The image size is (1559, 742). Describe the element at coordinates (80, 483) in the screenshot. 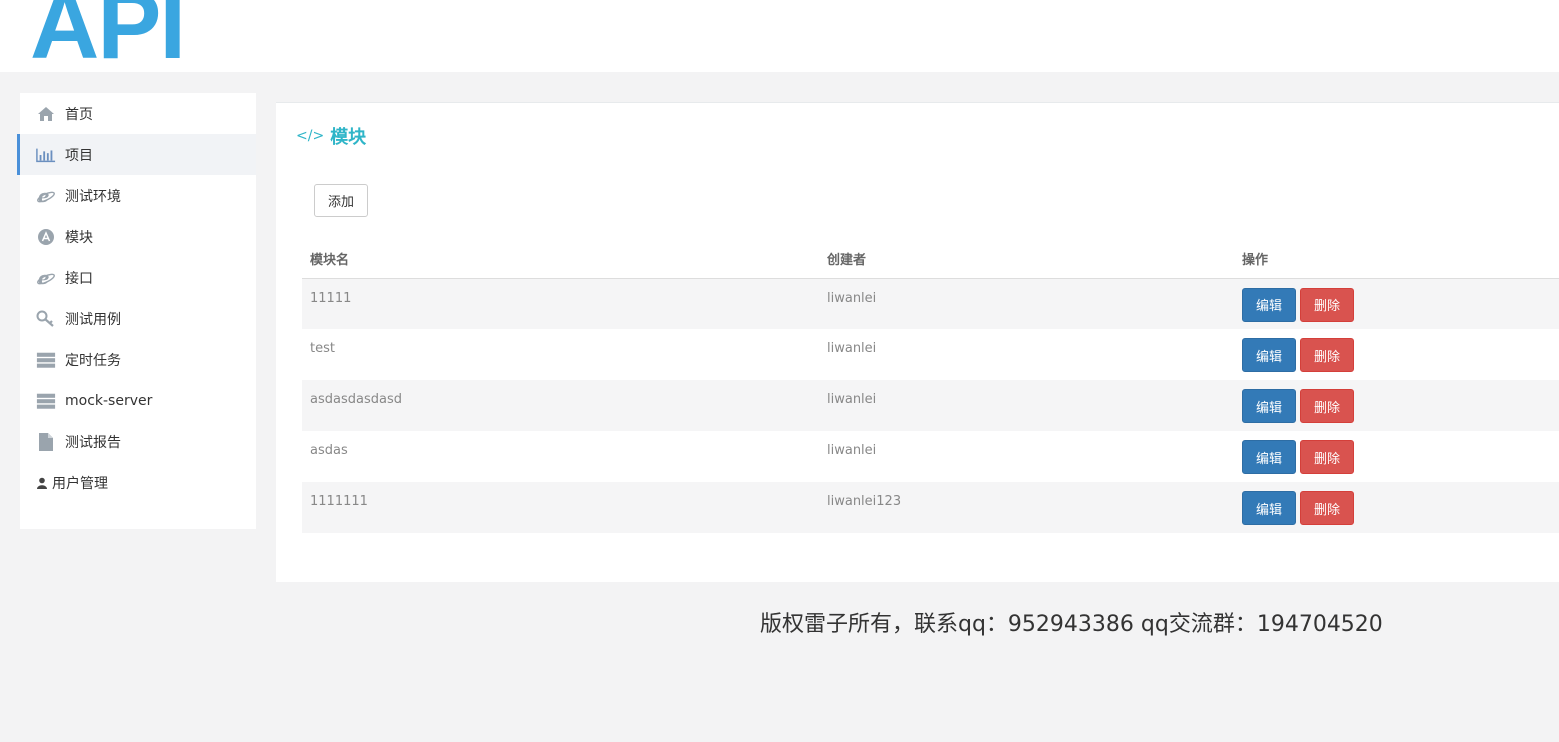

I see `sidebar-item-label: 用户管理` at that location.